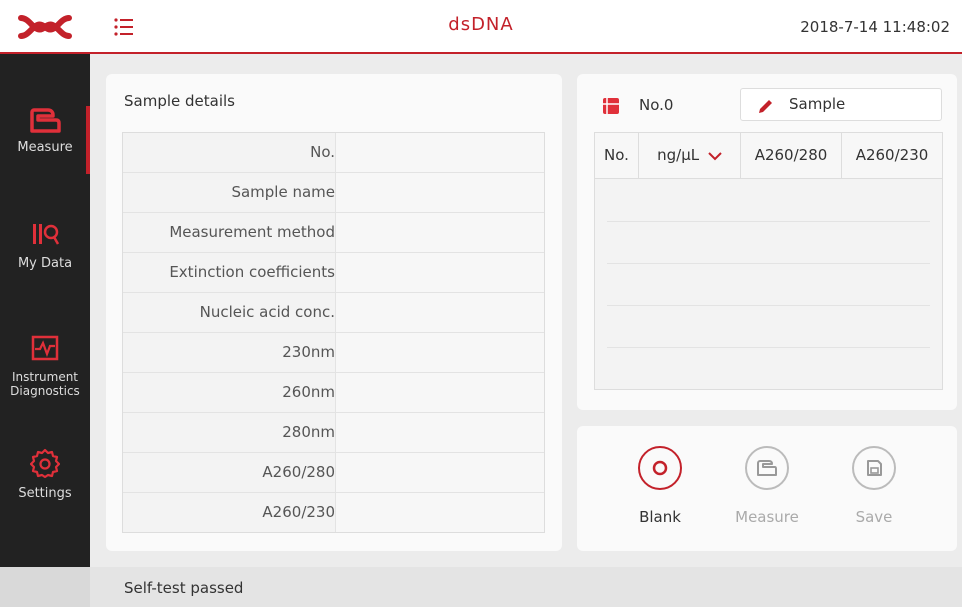  I want to click on measure-button: Measure, so click(767, 486).